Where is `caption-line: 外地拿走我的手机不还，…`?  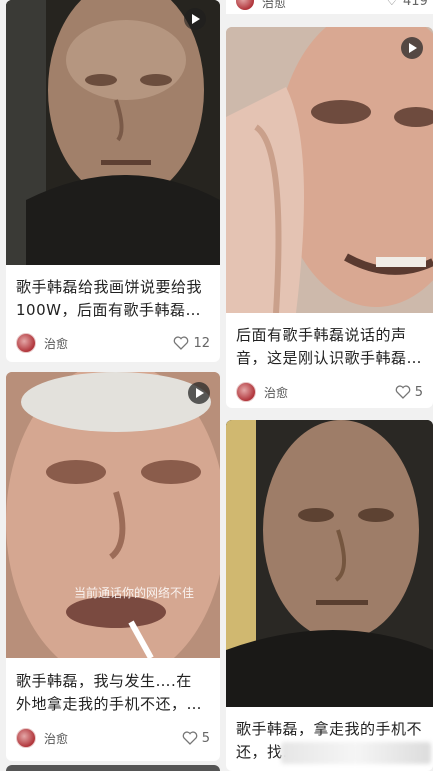
caption-line: 外地拿走我的手机不还，… is located at coordinates (109, 704).